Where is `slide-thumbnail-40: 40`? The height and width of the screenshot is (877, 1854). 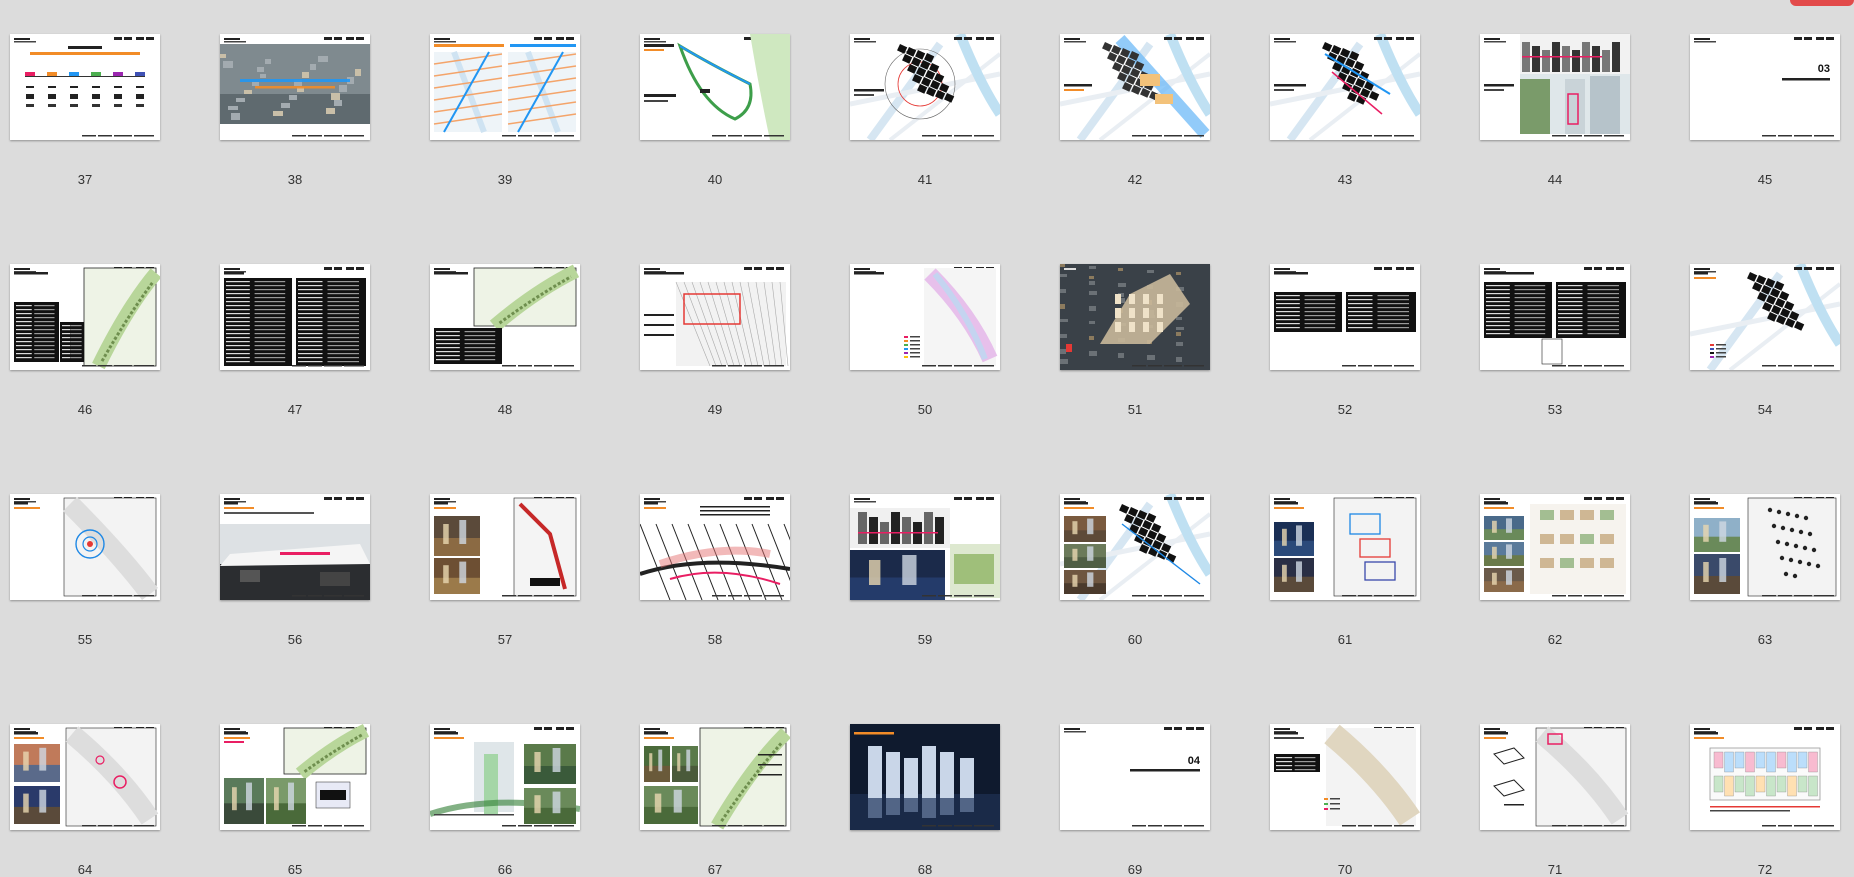 slide-thumbnail-40: 40 is located at coordinates (715, 110).